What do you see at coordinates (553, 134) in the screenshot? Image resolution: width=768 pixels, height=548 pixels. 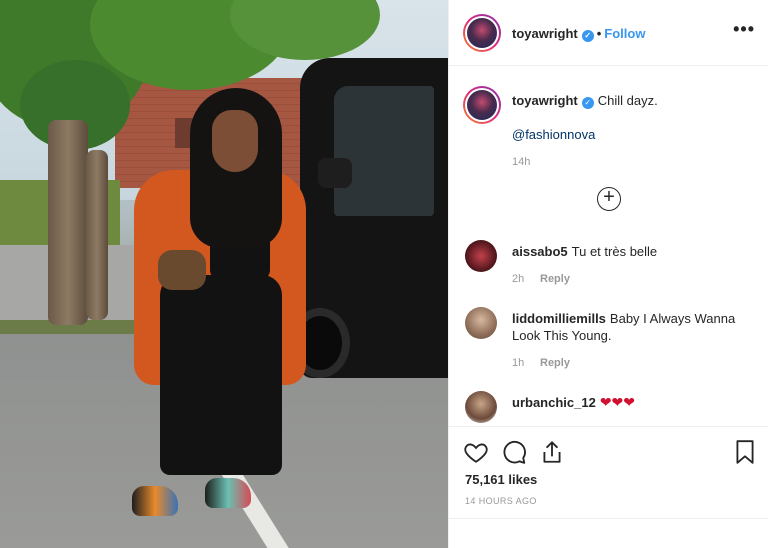 I see `caption-mention-link: @fashionnova` at bounding box center [553, 134].